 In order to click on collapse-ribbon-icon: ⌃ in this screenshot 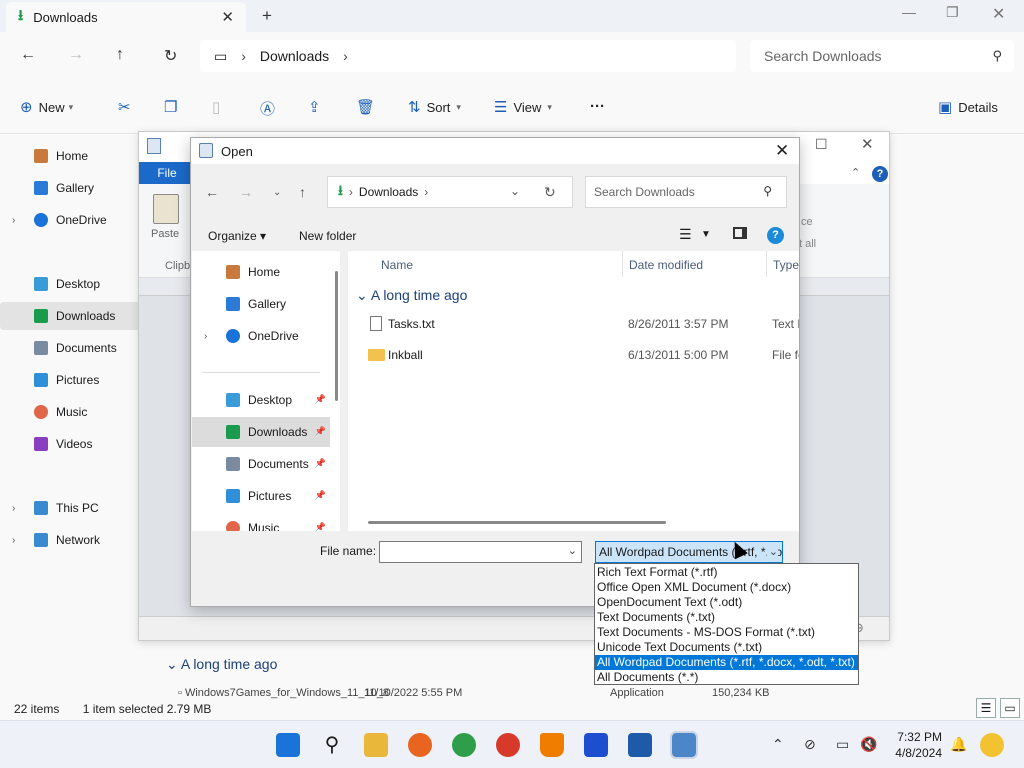, I will do `click(855, 172)`.